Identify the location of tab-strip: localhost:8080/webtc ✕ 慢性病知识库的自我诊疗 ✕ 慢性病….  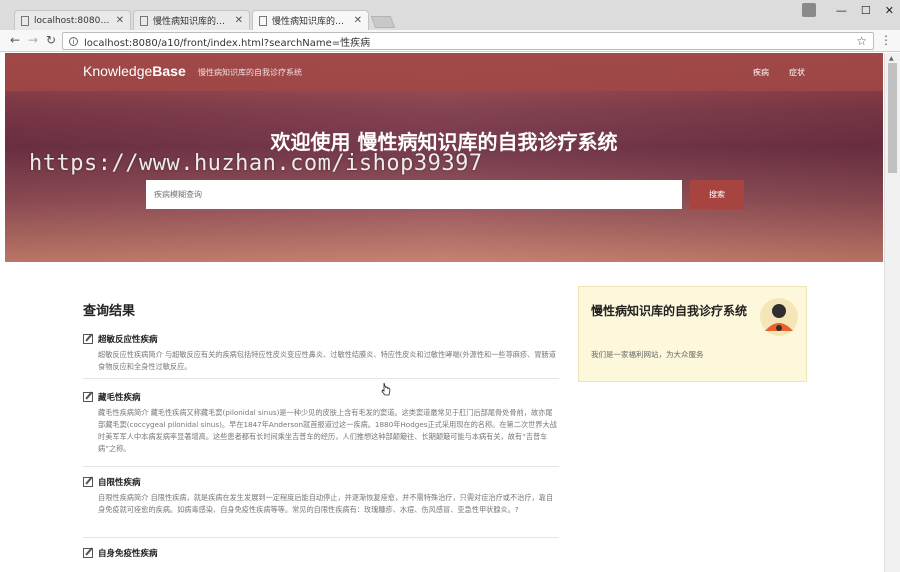
(450, 15).